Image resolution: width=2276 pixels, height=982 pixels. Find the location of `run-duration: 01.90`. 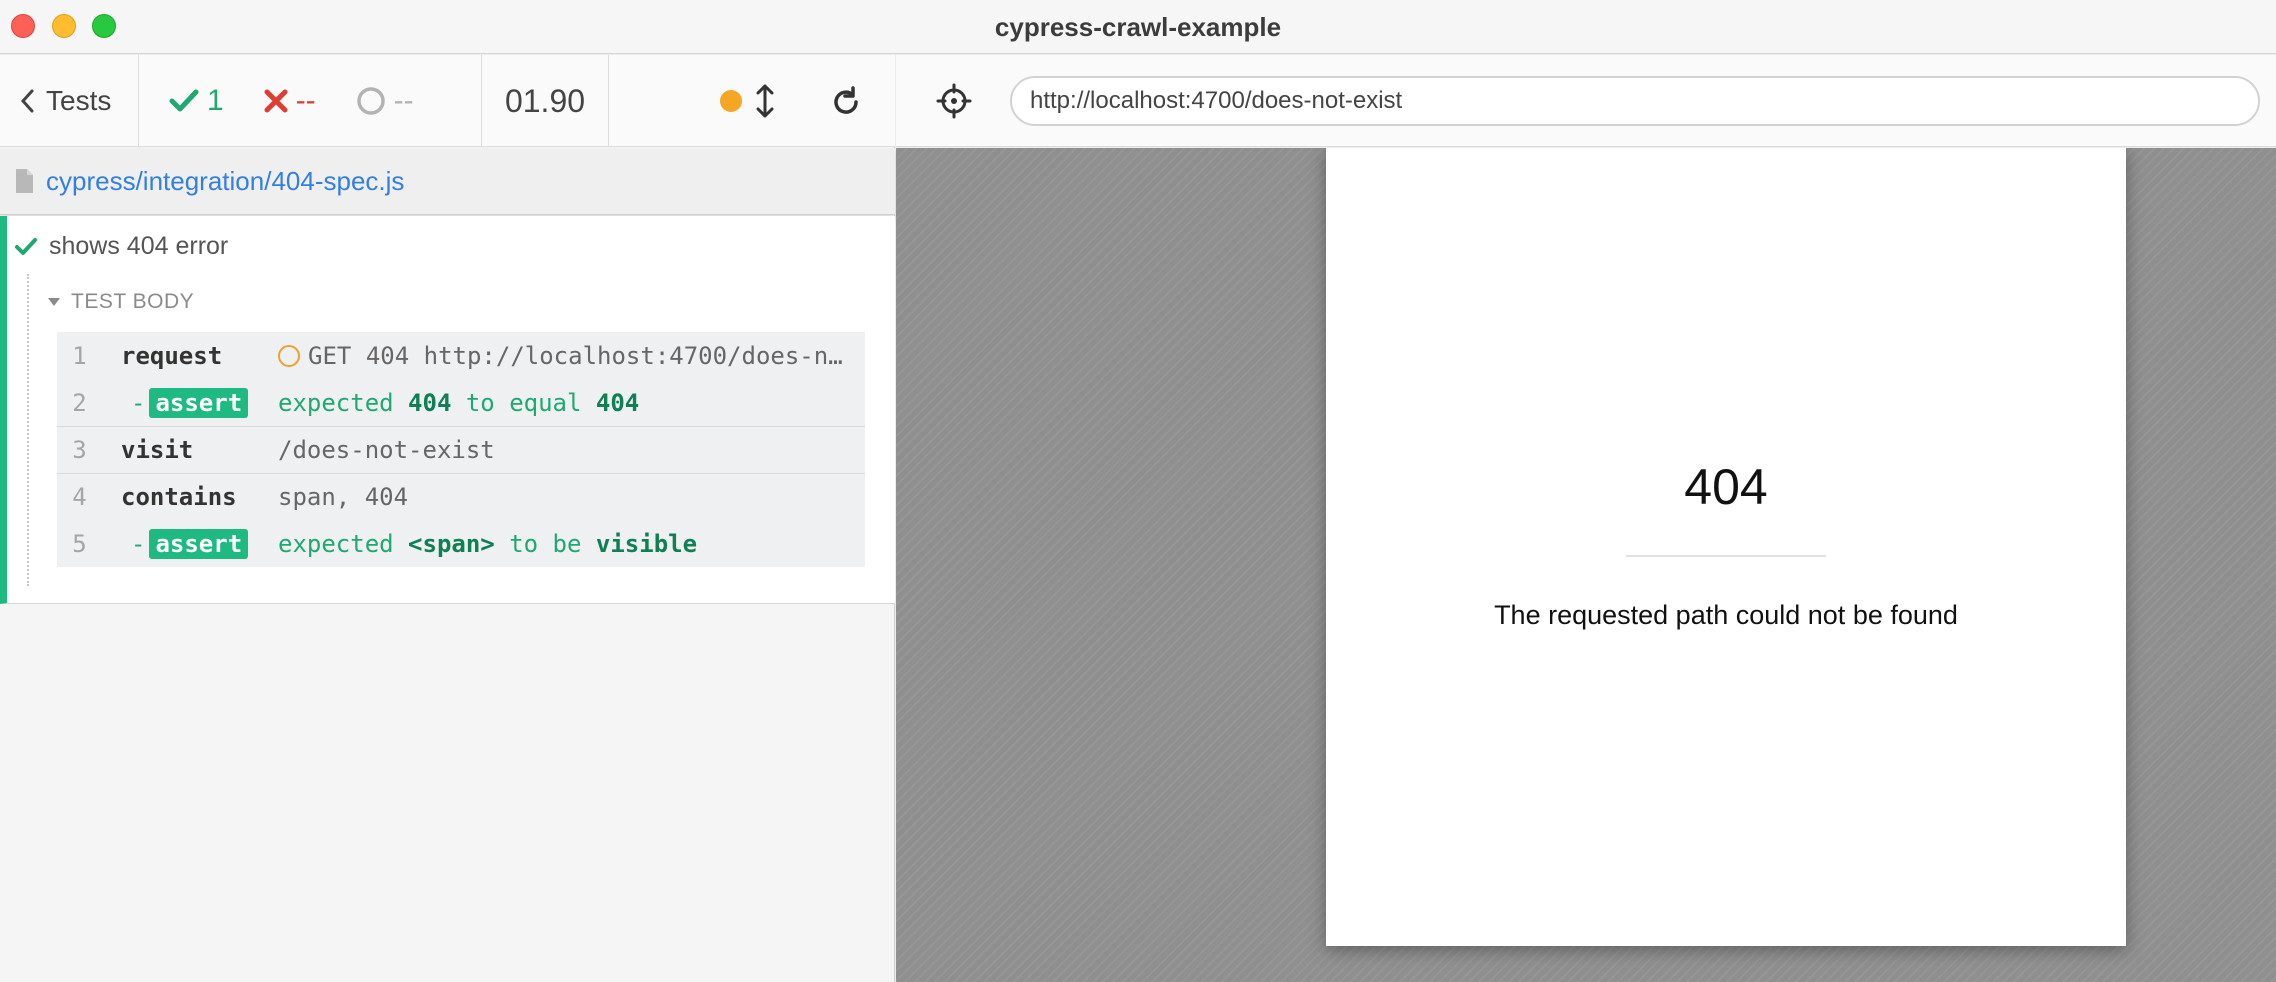

run-duration: 01.90 is located at coordinates (545, 101).